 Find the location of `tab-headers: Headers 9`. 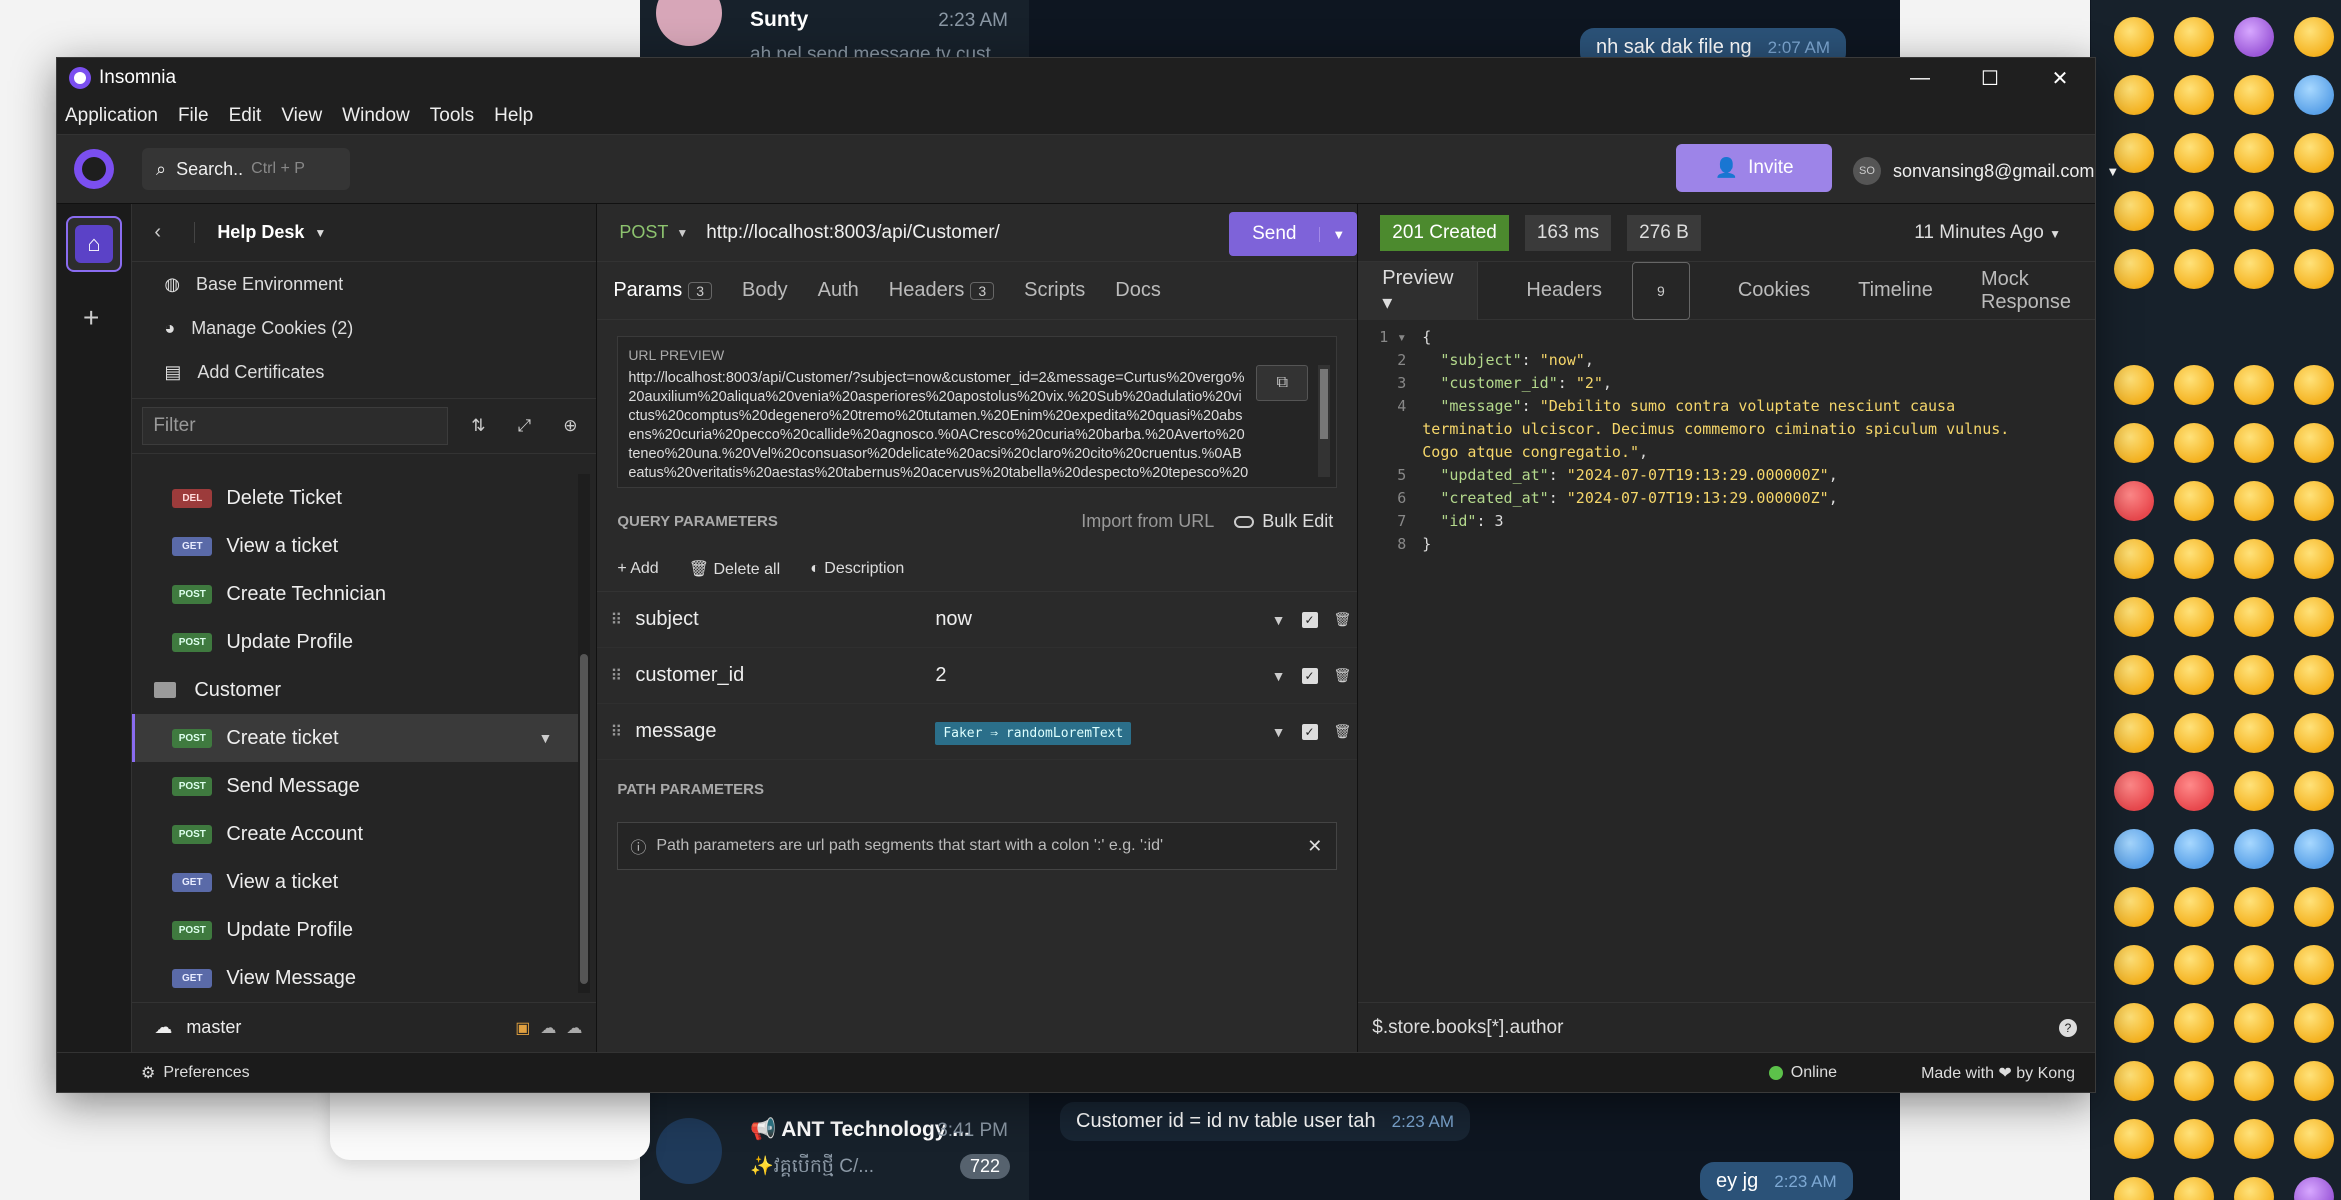

tab-headers: Headers 9 is located at coordinates (1595, 290).